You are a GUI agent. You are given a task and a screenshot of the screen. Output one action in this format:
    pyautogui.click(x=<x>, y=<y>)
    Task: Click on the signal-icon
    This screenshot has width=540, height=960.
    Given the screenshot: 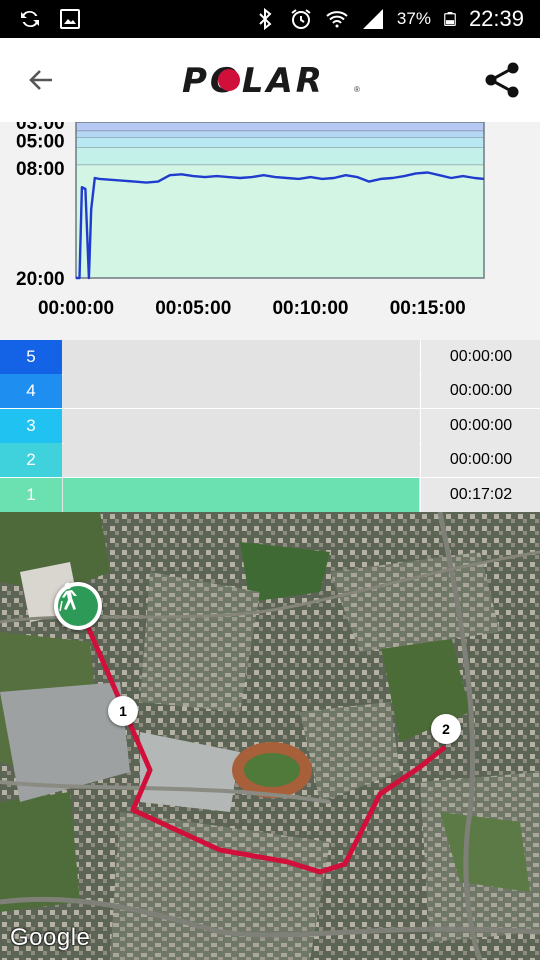 What is the action you would take?
    pyautogui.click(x=372, y=19)
    